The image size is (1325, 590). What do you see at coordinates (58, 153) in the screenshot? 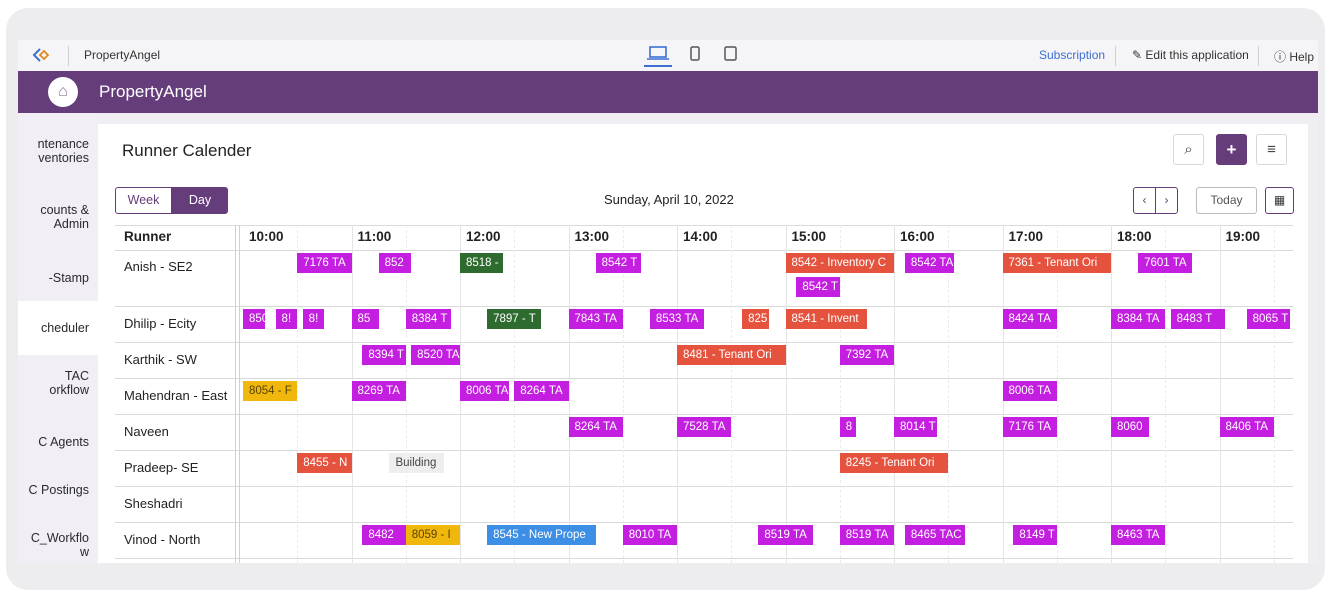
I see `sidebar-item-maintenance-inventories: ntenance ventories` at bounding box center [58, 153].